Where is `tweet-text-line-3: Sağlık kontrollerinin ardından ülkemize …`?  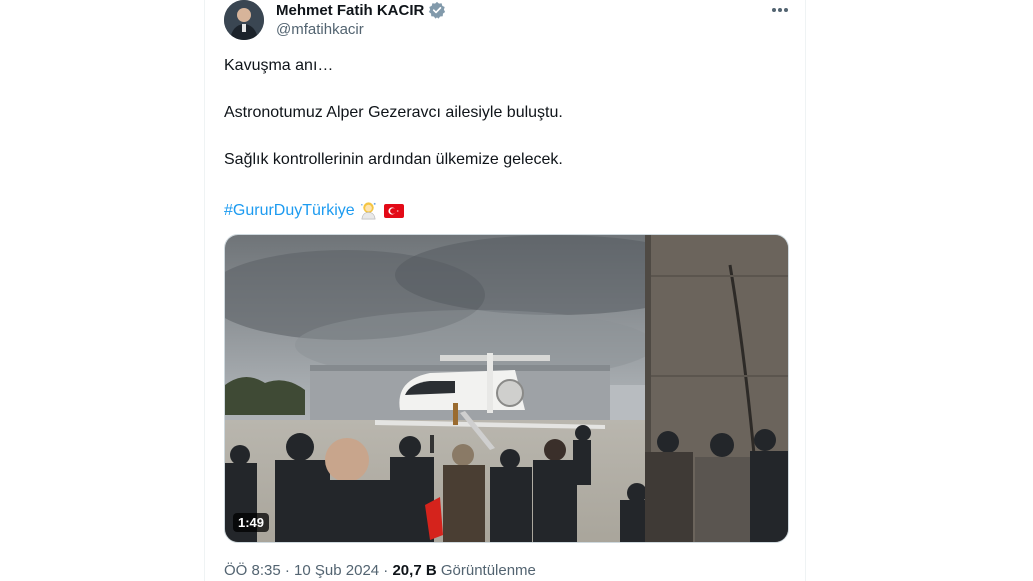 tweet-text-line-3: Sağlık kontrollerinin ardından ülkemize … is located at coordinates (393, 159).